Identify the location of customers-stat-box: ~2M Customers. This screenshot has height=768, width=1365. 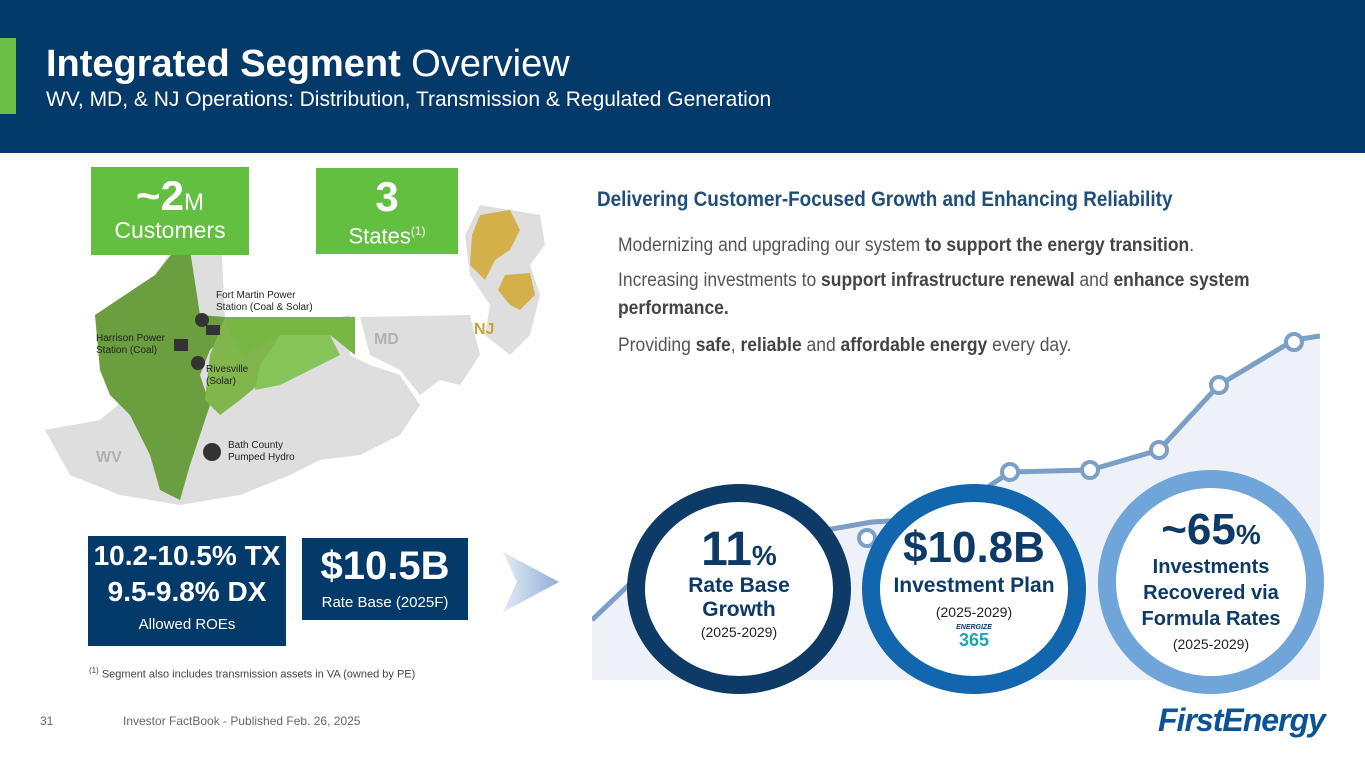
(170, 211).